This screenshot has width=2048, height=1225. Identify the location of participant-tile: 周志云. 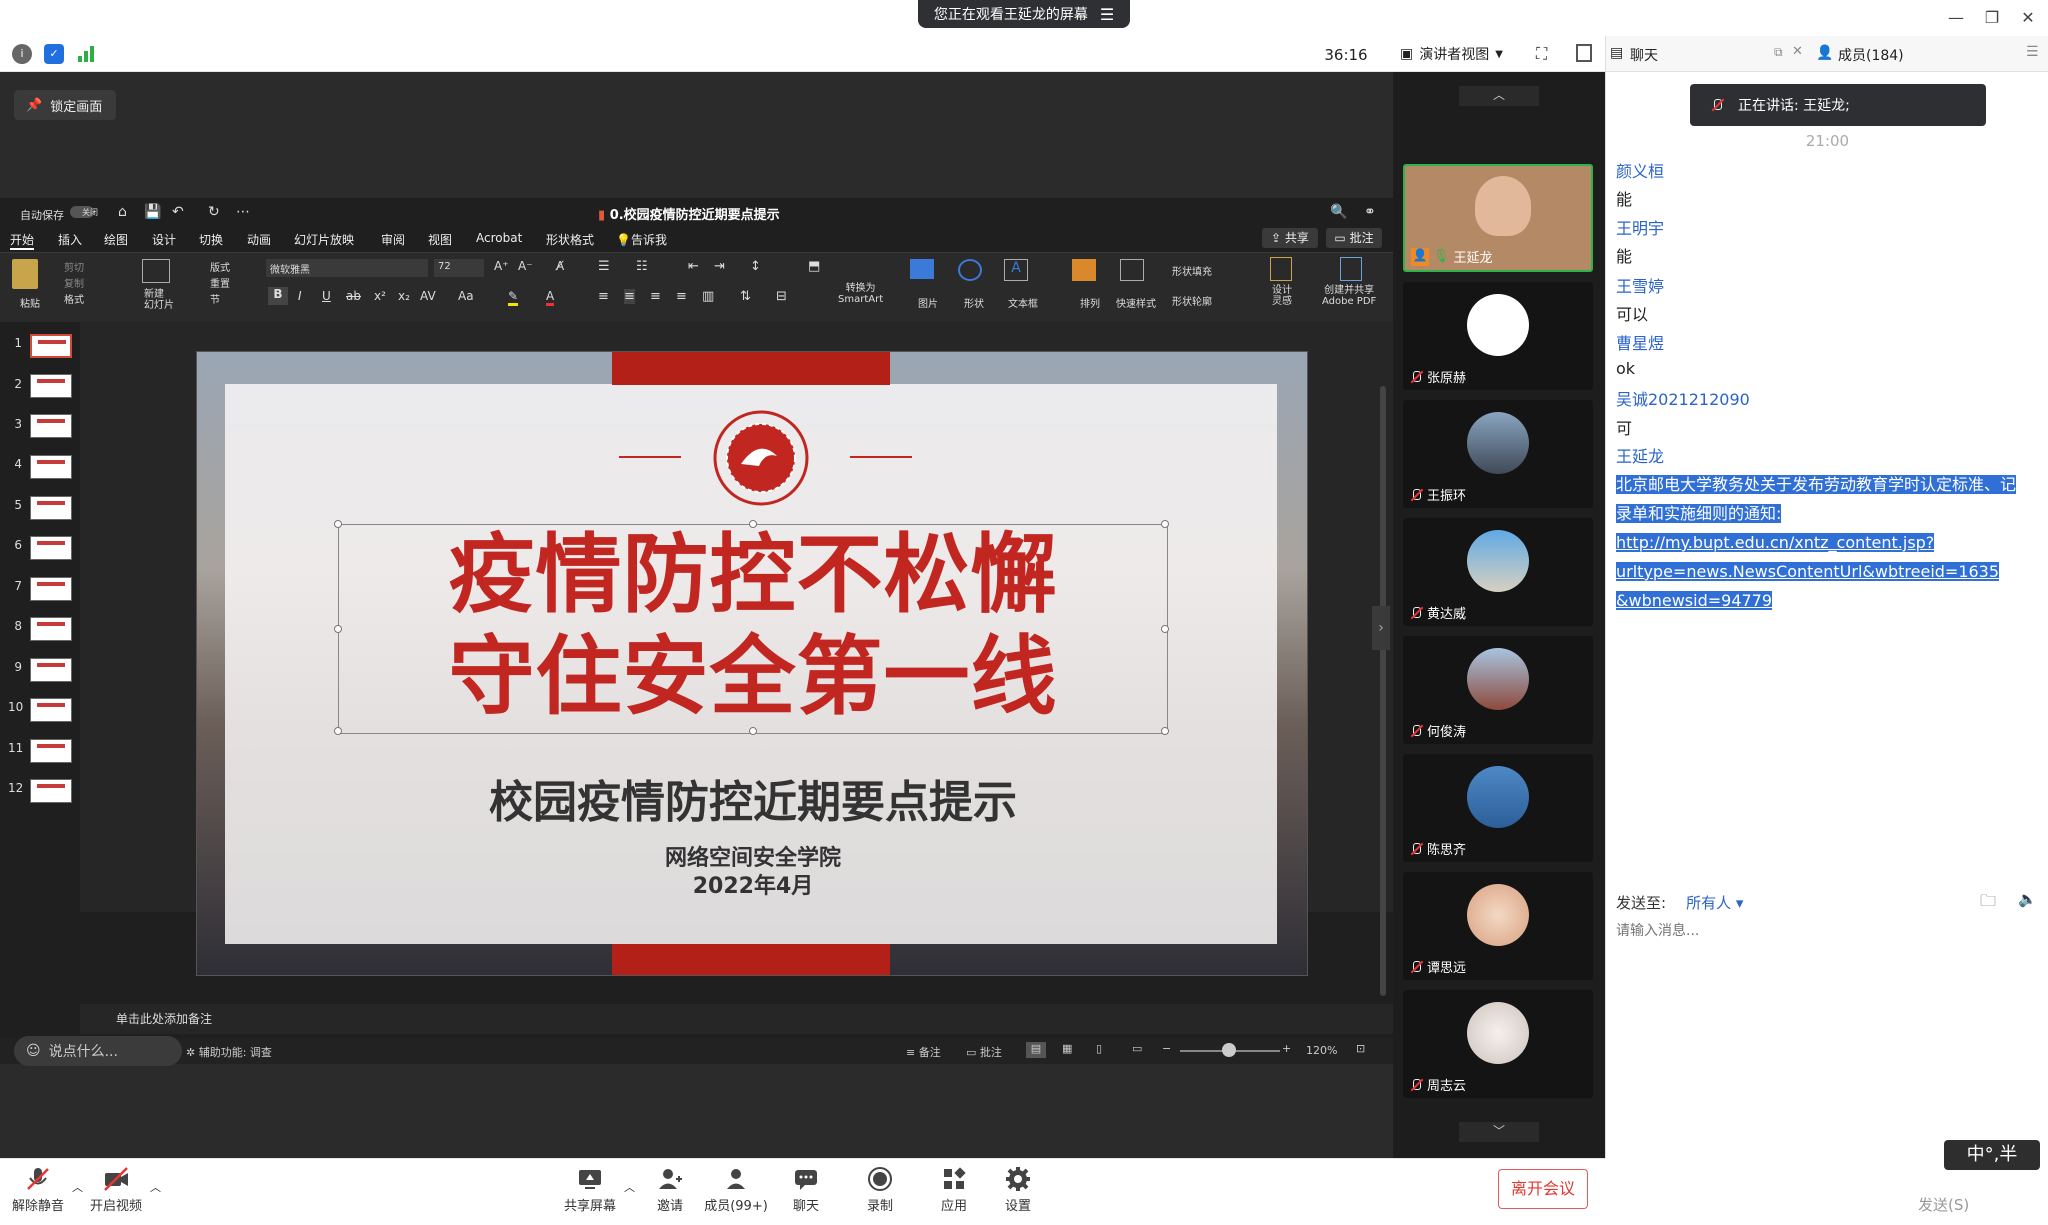
(1498, 1044).